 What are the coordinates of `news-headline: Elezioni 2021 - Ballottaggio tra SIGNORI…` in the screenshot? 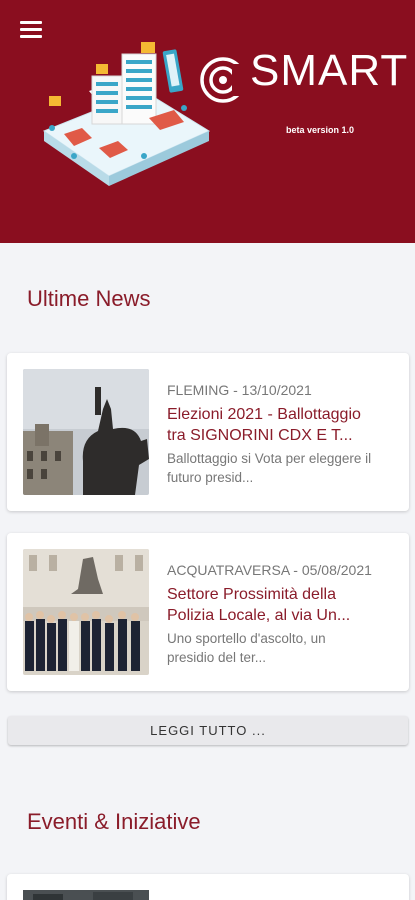 It's located at (281, 425).